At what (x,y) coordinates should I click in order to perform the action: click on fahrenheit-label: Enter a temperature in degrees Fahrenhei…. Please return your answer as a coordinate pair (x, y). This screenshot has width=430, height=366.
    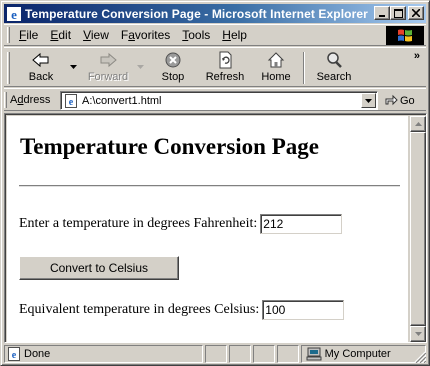
    Looking at the image, I should click on (138, 223).